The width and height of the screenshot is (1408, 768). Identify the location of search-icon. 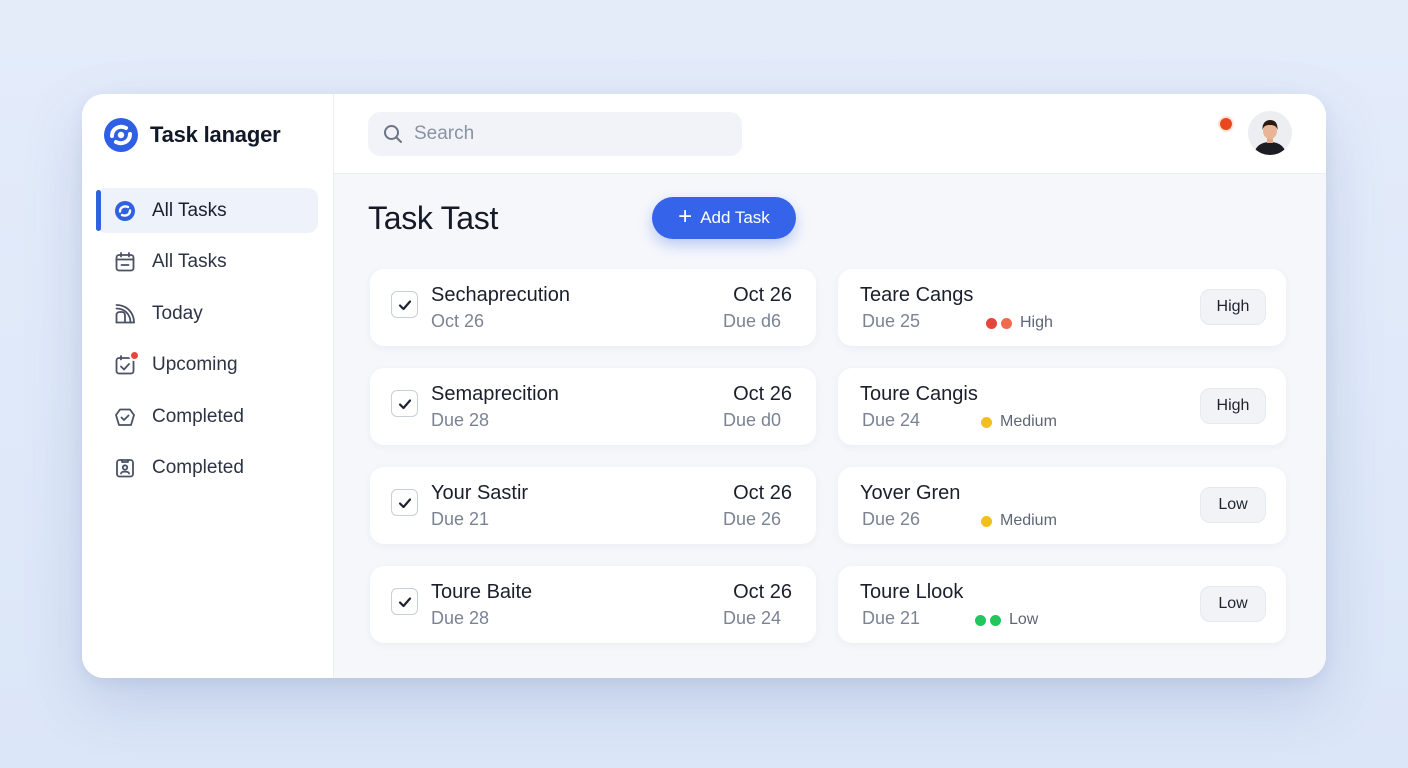
(393, 134).